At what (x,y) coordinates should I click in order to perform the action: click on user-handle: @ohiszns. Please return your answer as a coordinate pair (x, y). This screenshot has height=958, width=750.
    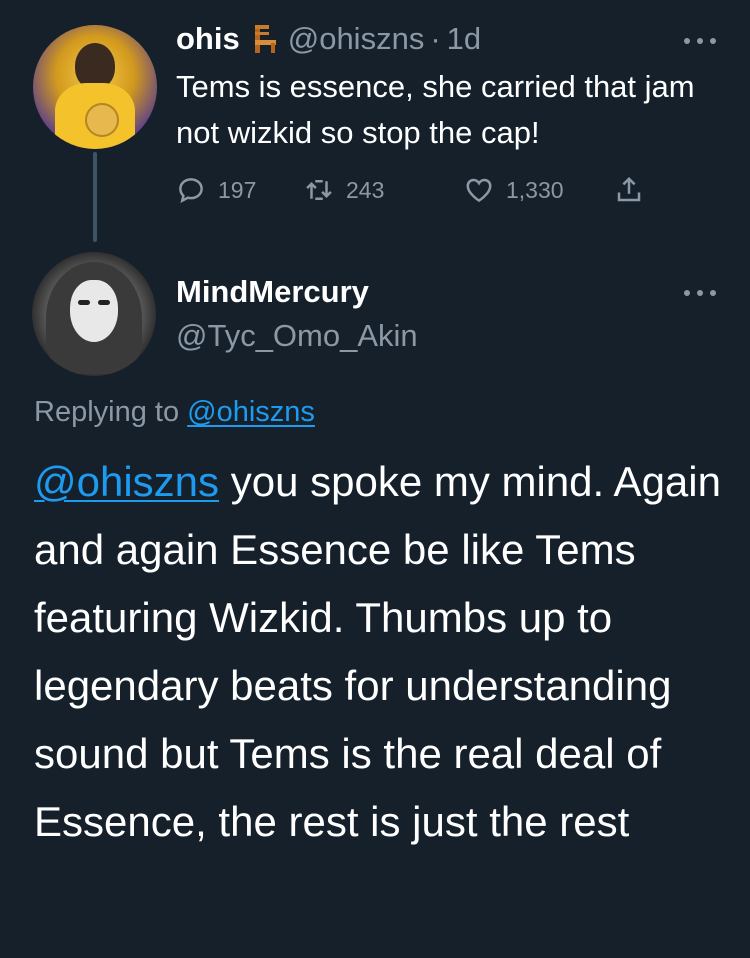
    Looking at the image, I should click on (356, 39).